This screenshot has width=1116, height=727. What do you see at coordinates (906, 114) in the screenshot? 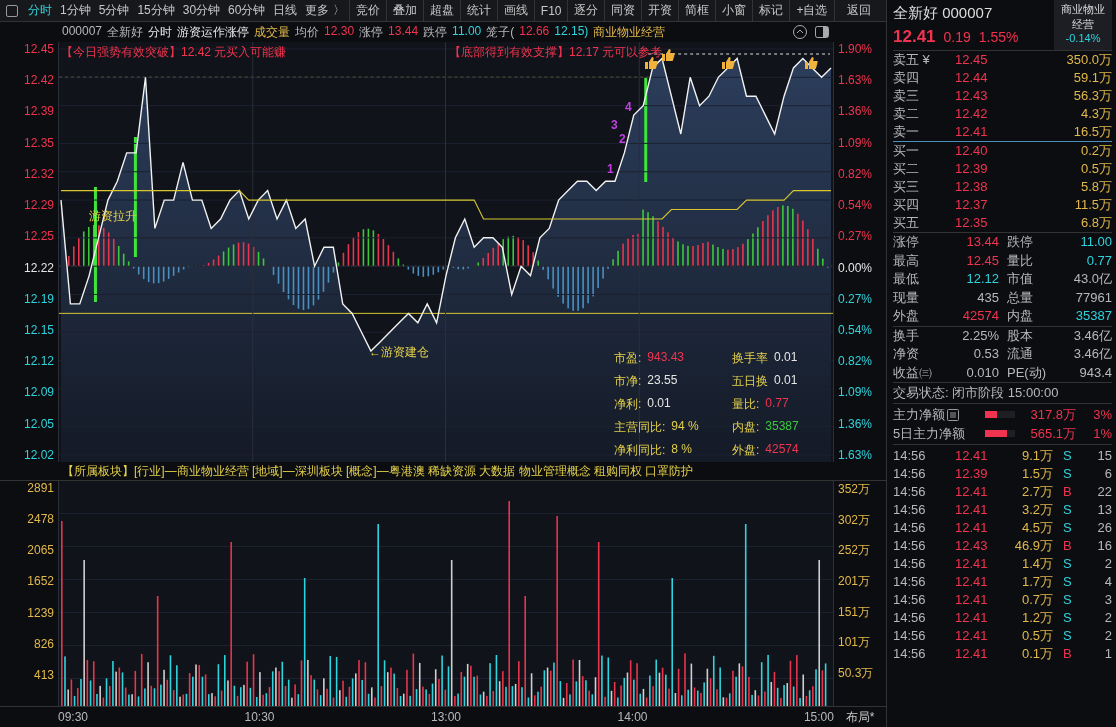
I see `book-label: 卖二` at bounding box center [906, 114].